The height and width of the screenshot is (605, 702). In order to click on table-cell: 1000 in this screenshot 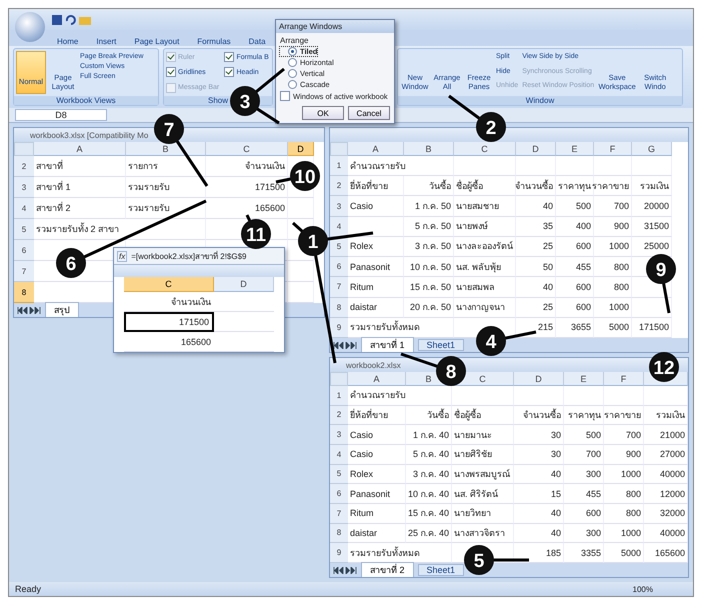, I will do `click(624, 474)`.